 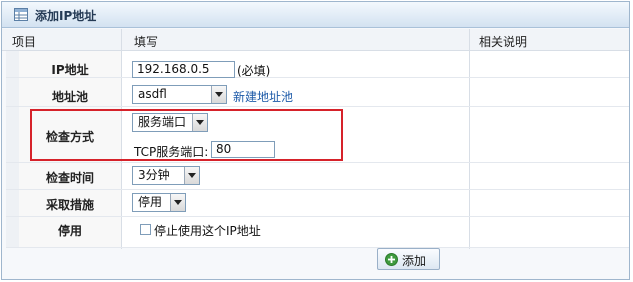 What do you see at coordinates (69, 178) in the screenshot?
I see `check-time-label: 检查时间` at bounding box center [69, 178].